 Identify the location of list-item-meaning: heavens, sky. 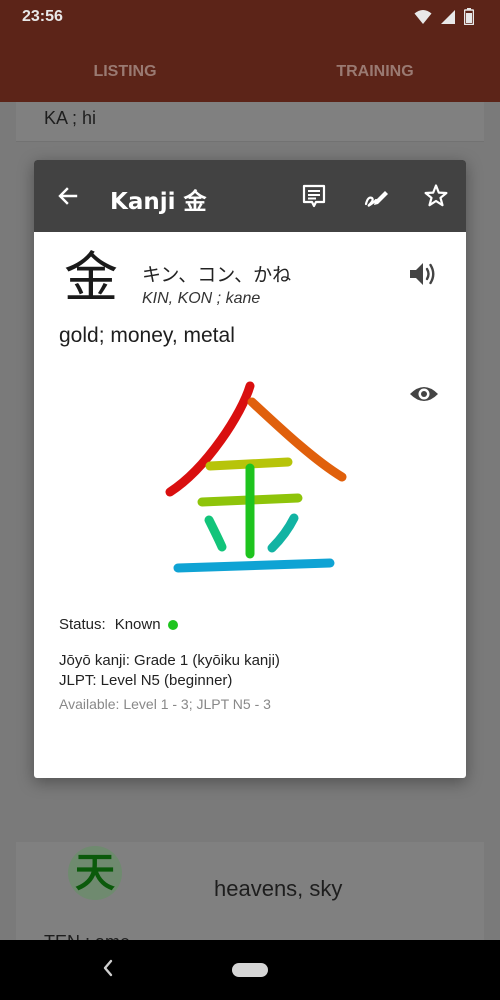
(278, 888).